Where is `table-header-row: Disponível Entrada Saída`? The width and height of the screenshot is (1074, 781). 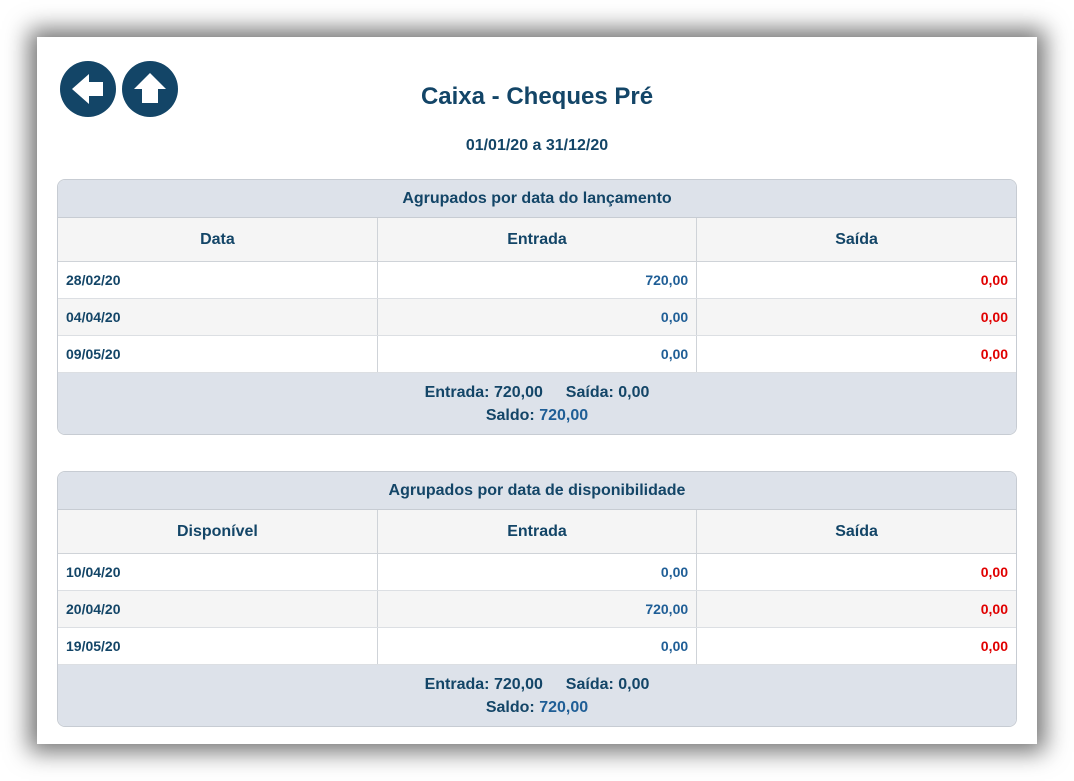
table-header-row: Disponível Entrada Saída is located at coordinates (537, 532).